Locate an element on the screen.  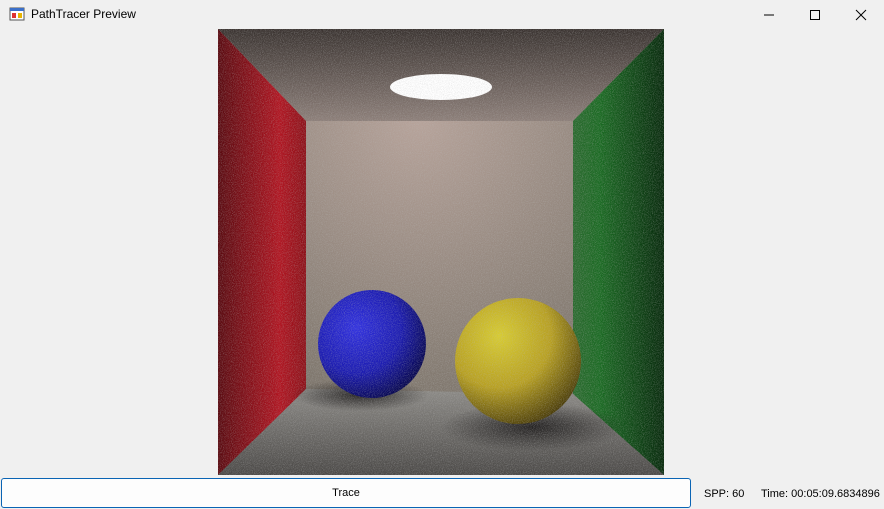
time-label: Time: 00:05:09.6834896 is located at coordinates (820, 494).